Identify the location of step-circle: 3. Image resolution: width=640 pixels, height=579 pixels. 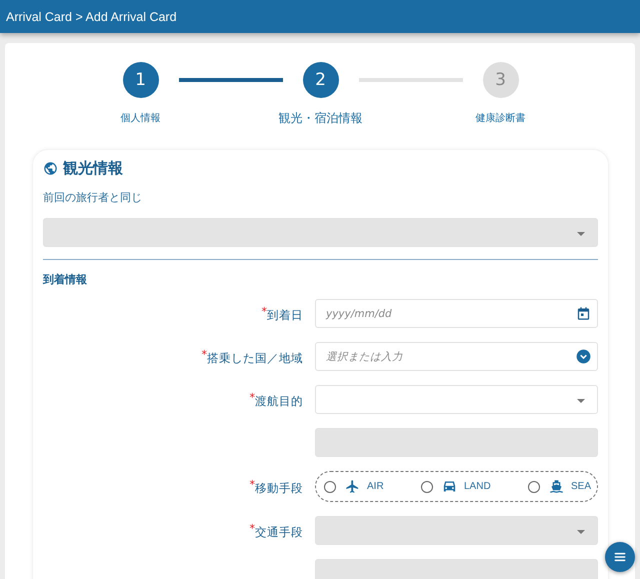
(500, 80).